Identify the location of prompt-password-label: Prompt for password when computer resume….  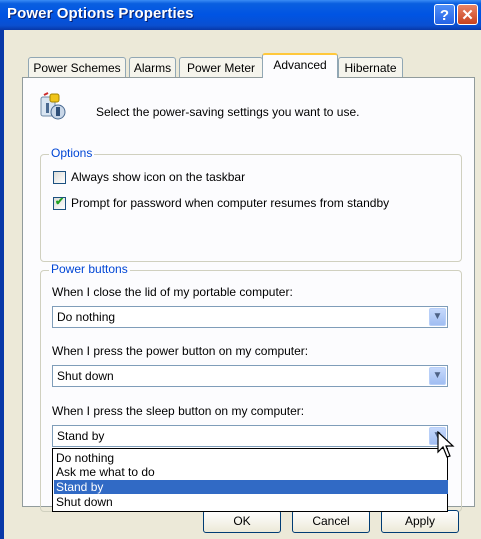
(230, 203).